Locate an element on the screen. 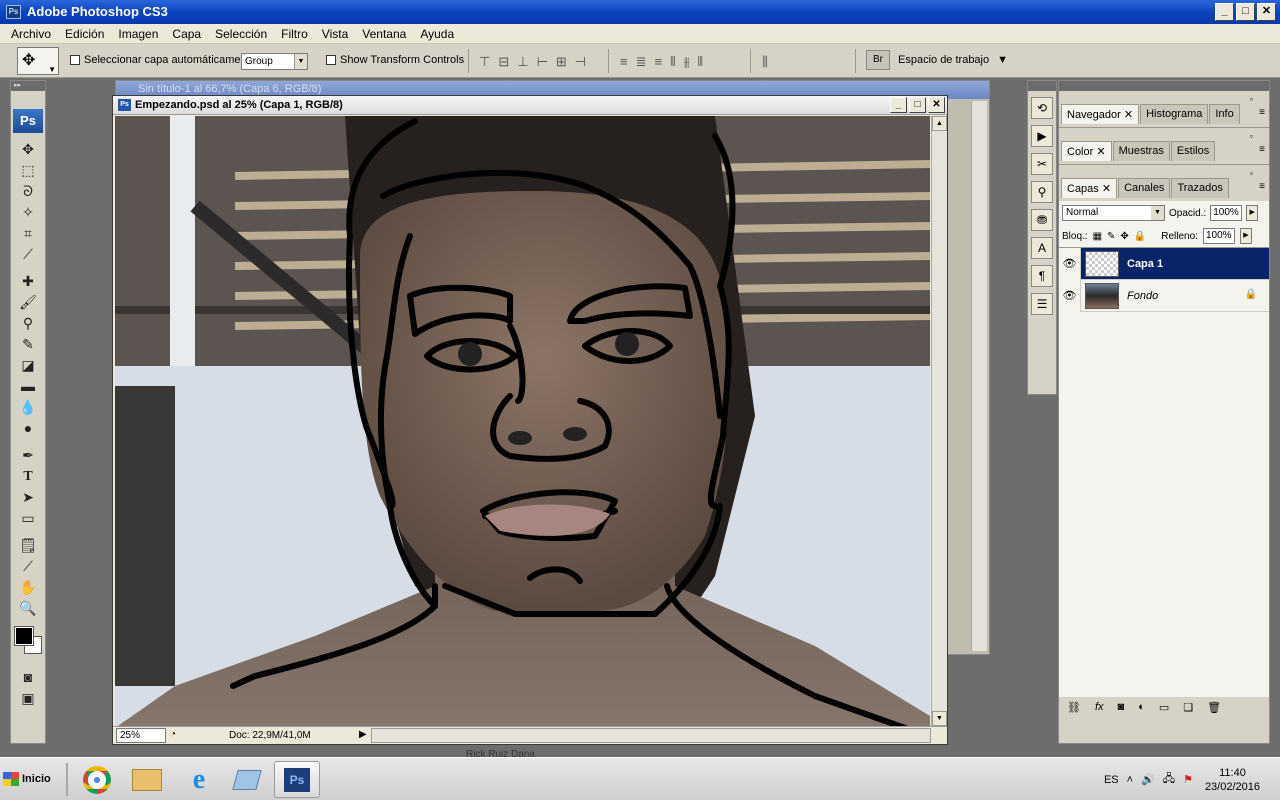 This screenshot has width=1280, height=800. lasso-tool-icon: ᘐ is located at coordinates (28, 191).